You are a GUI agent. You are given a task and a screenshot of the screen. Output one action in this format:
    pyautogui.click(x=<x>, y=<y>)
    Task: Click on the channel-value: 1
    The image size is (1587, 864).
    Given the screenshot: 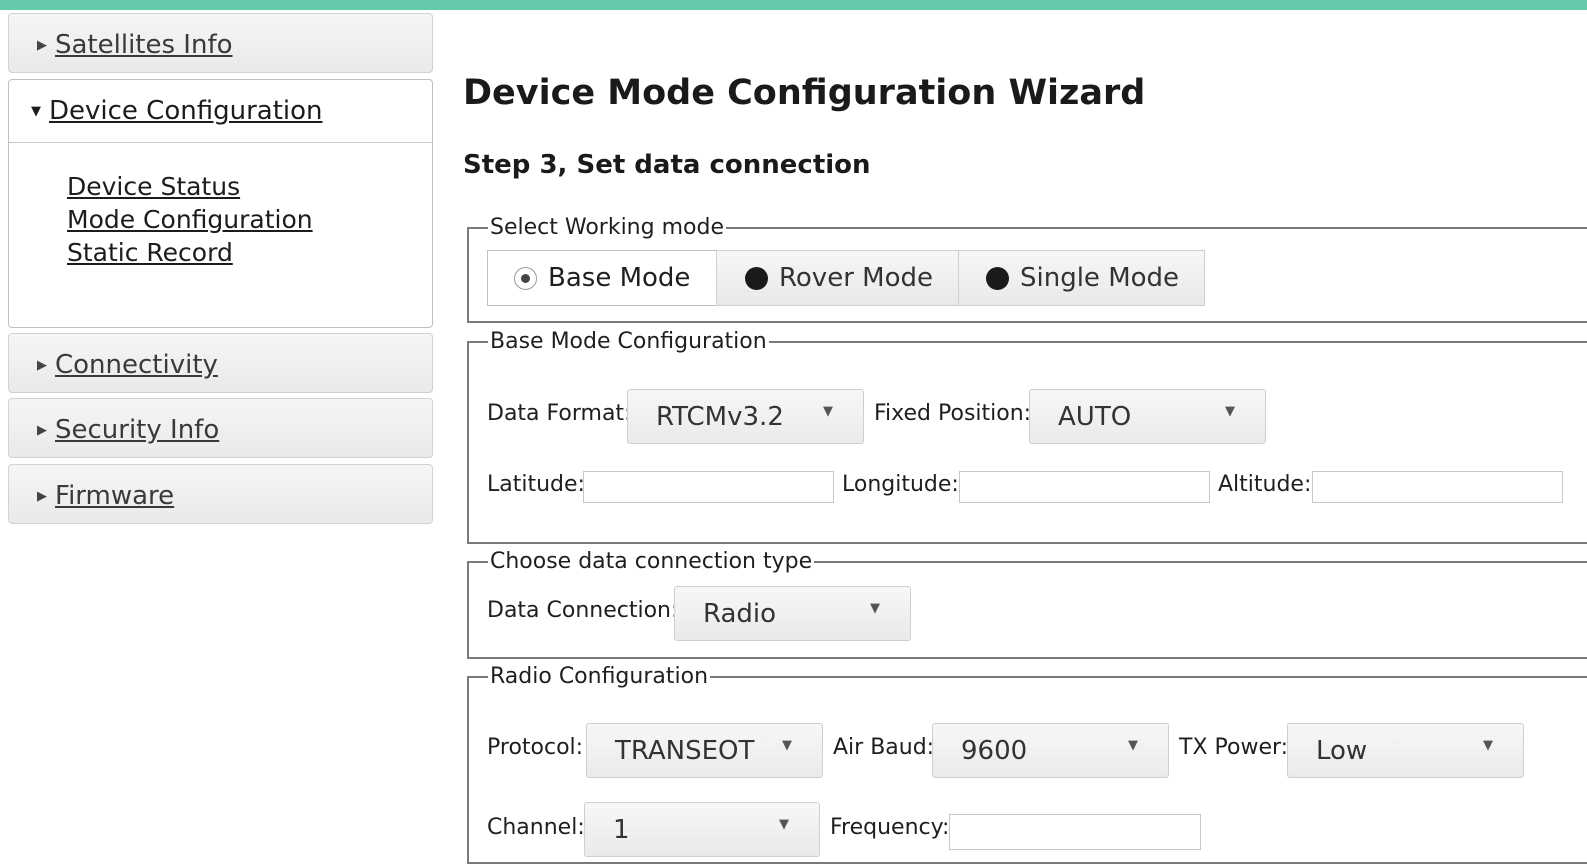 What is the action you would take?
    pyautogui.click(x=621, y=830)
    